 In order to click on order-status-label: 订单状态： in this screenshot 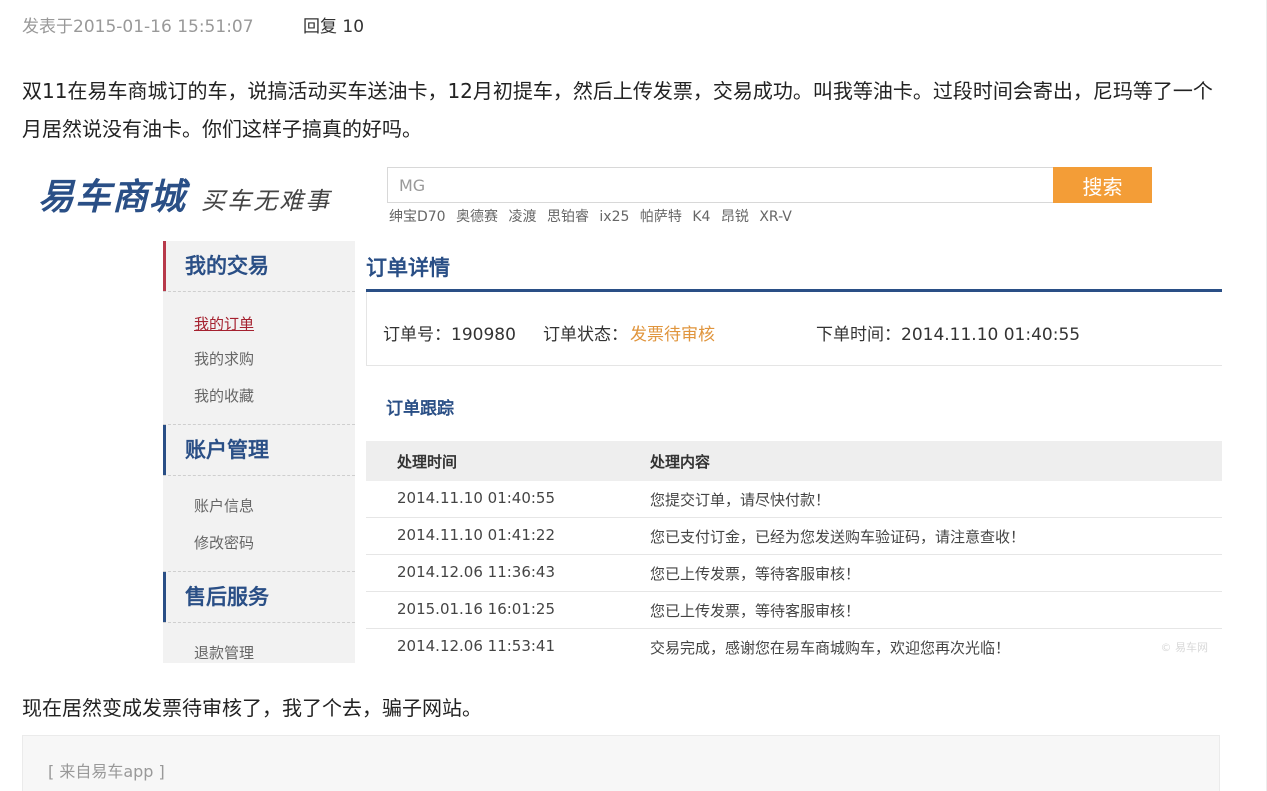, I will do `click(585, 335)`.